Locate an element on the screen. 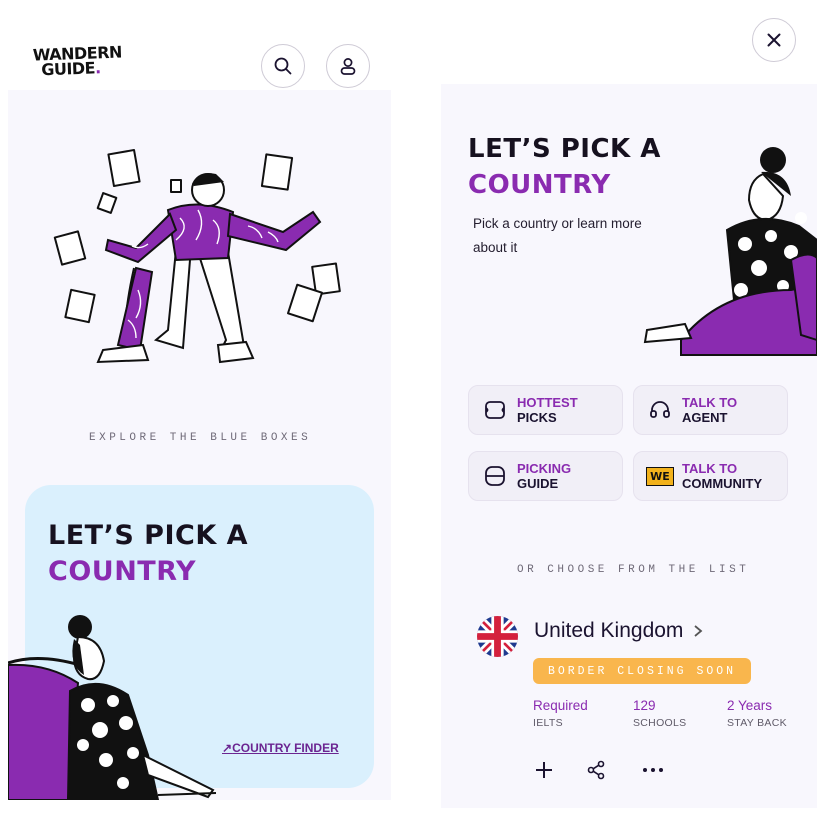 The height and width of the screenshot is (815, 824). card-title: LET’S PICK A COUNTRY is located at coordinates (148, 554).